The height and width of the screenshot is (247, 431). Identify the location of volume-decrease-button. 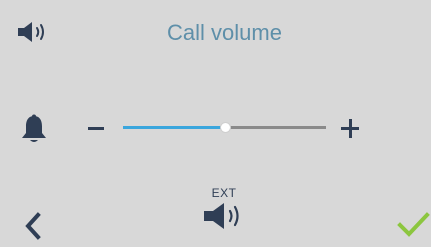
(96, 128).